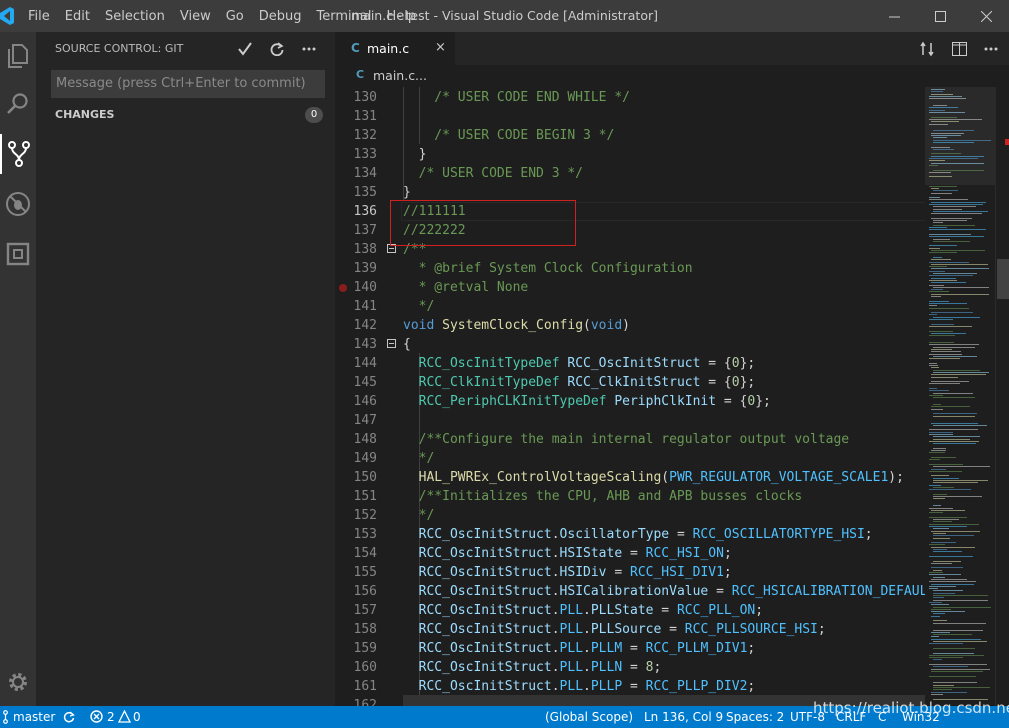  Describe the element at coordinates (407, 344) in the screenshot. I see `code-text: {` at that location.